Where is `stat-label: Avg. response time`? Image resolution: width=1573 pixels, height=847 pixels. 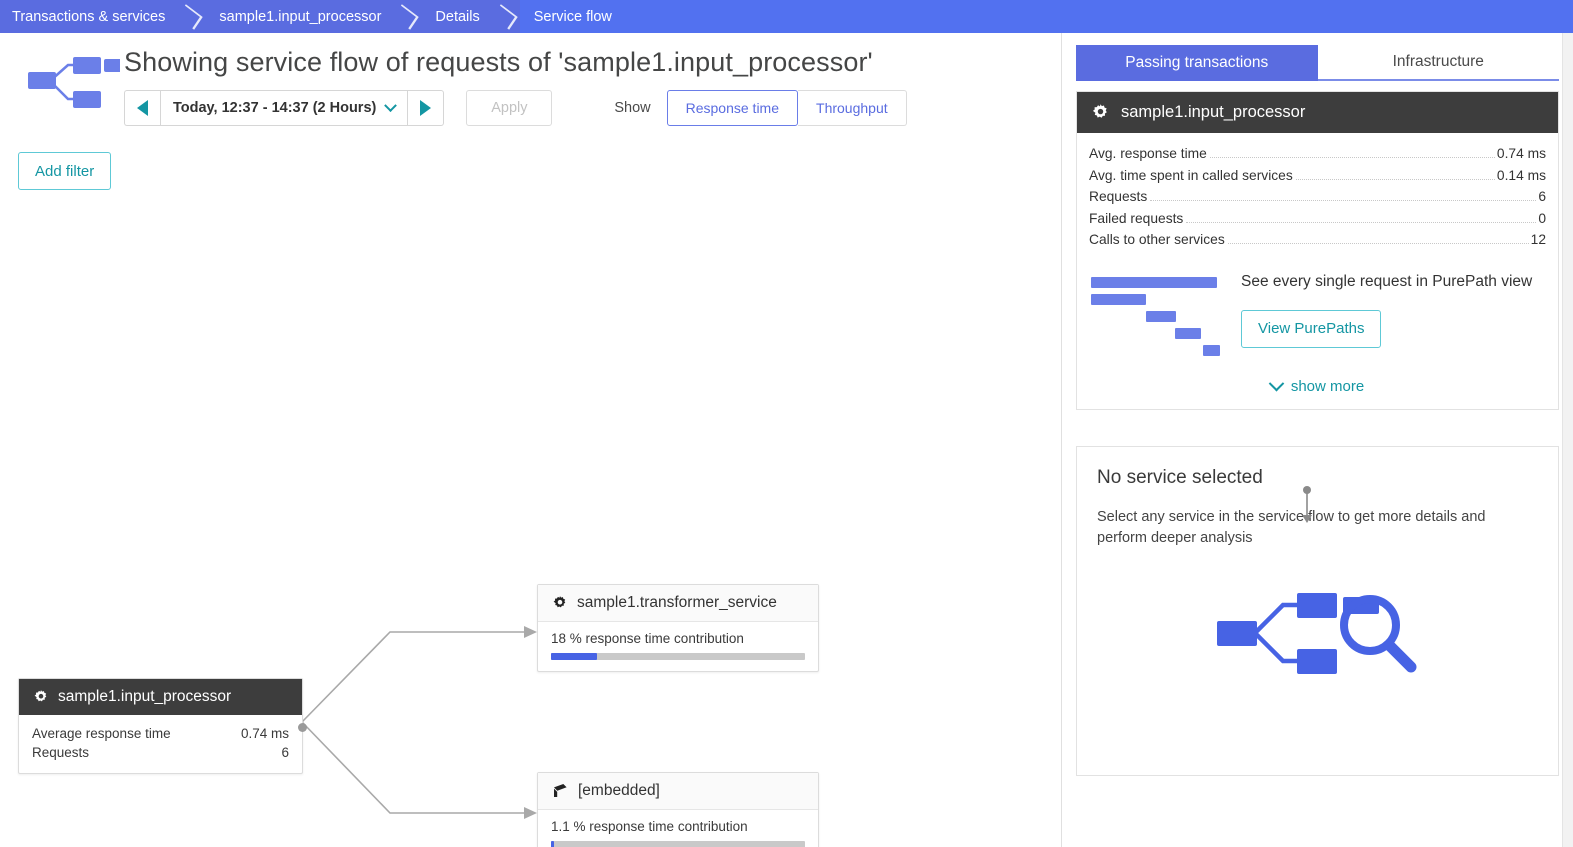 stat-label: Avg. response time is located at coordinates (1148, 153).